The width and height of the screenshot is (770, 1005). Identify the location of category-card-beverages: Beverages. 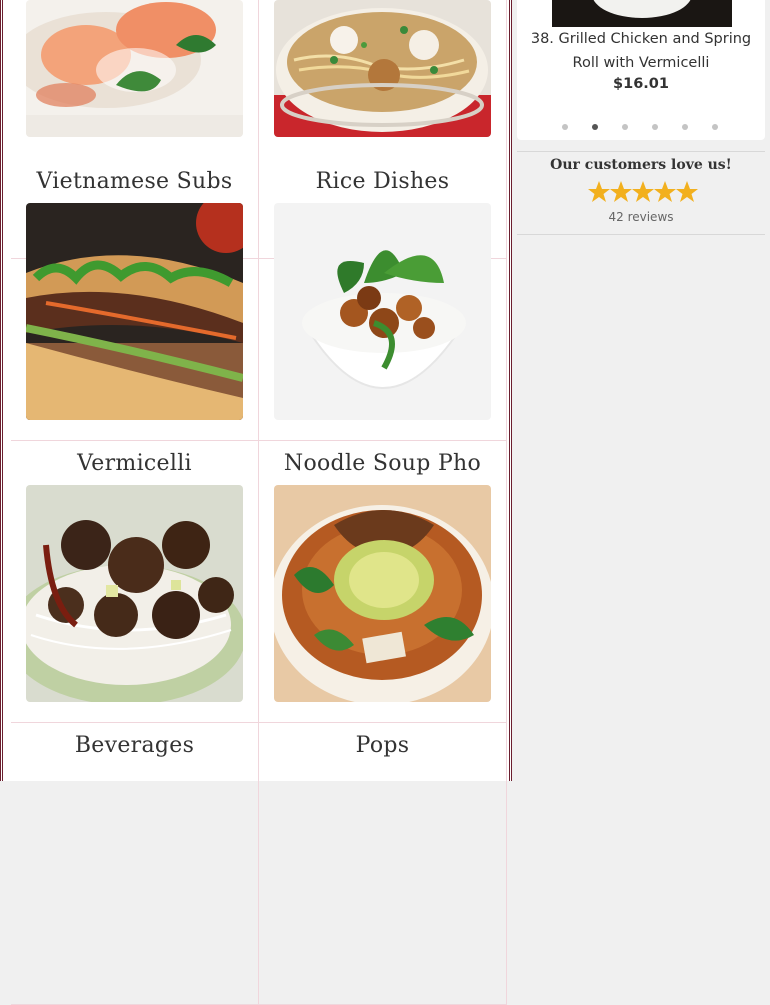
(135, 864).